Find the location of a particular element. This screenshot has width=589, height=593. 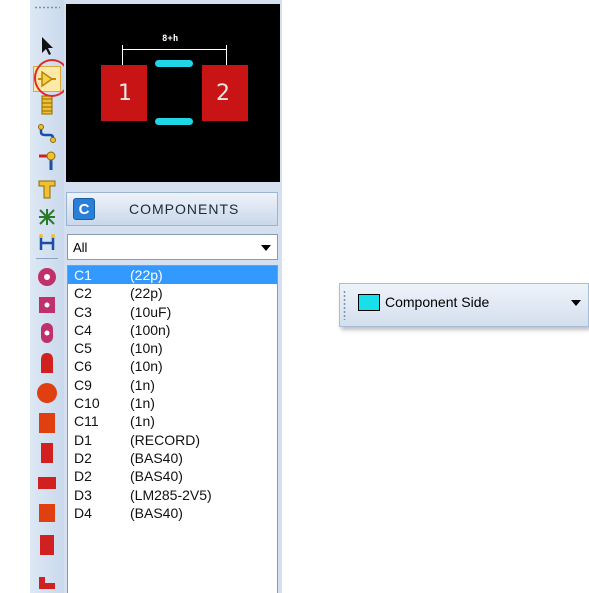

component-ref: D1 is located at coordinates (83, 439).